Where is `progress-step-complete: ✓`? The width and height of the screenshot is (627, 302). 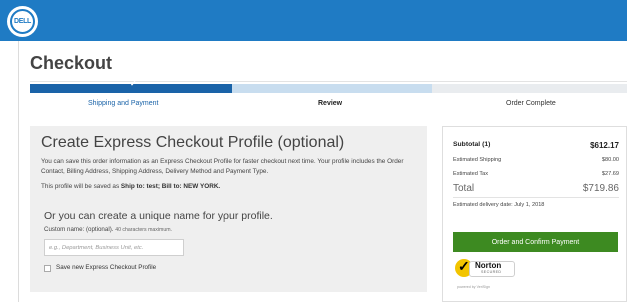
progress-step-complete: ✓ is located at coordinates (131, 86).